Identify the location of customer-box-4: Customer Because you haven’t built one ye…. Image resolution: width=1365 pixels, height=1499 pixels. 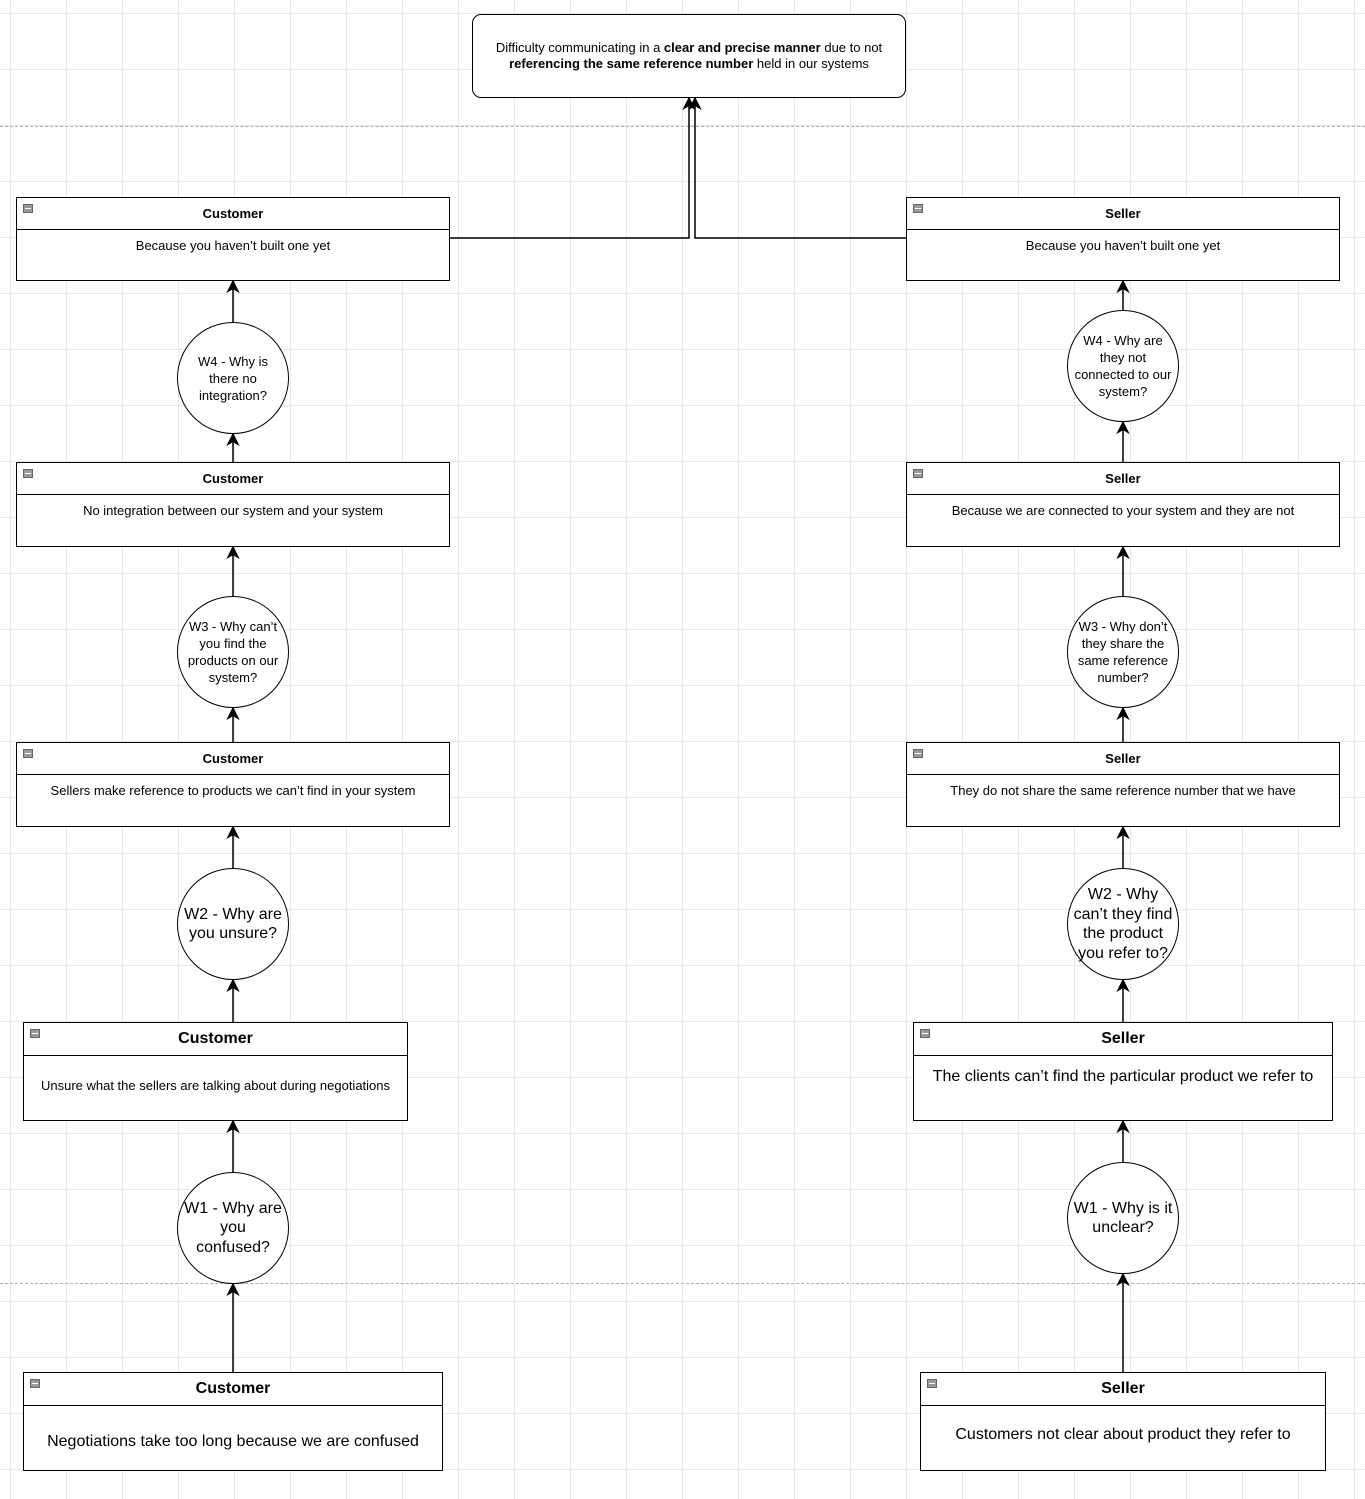
(233, 239).